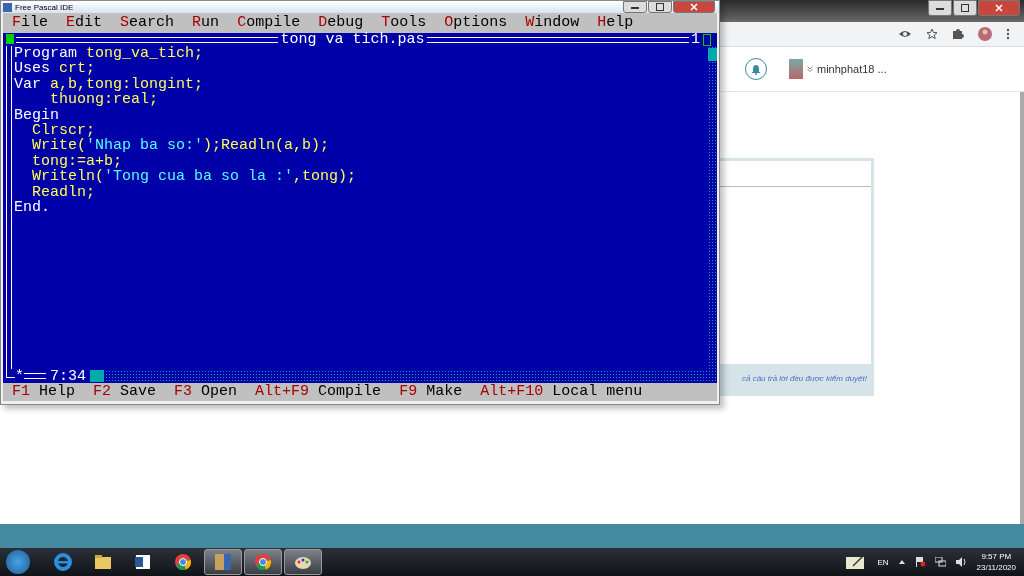  I want to click on language-indicator: EN, so click(883, 562).